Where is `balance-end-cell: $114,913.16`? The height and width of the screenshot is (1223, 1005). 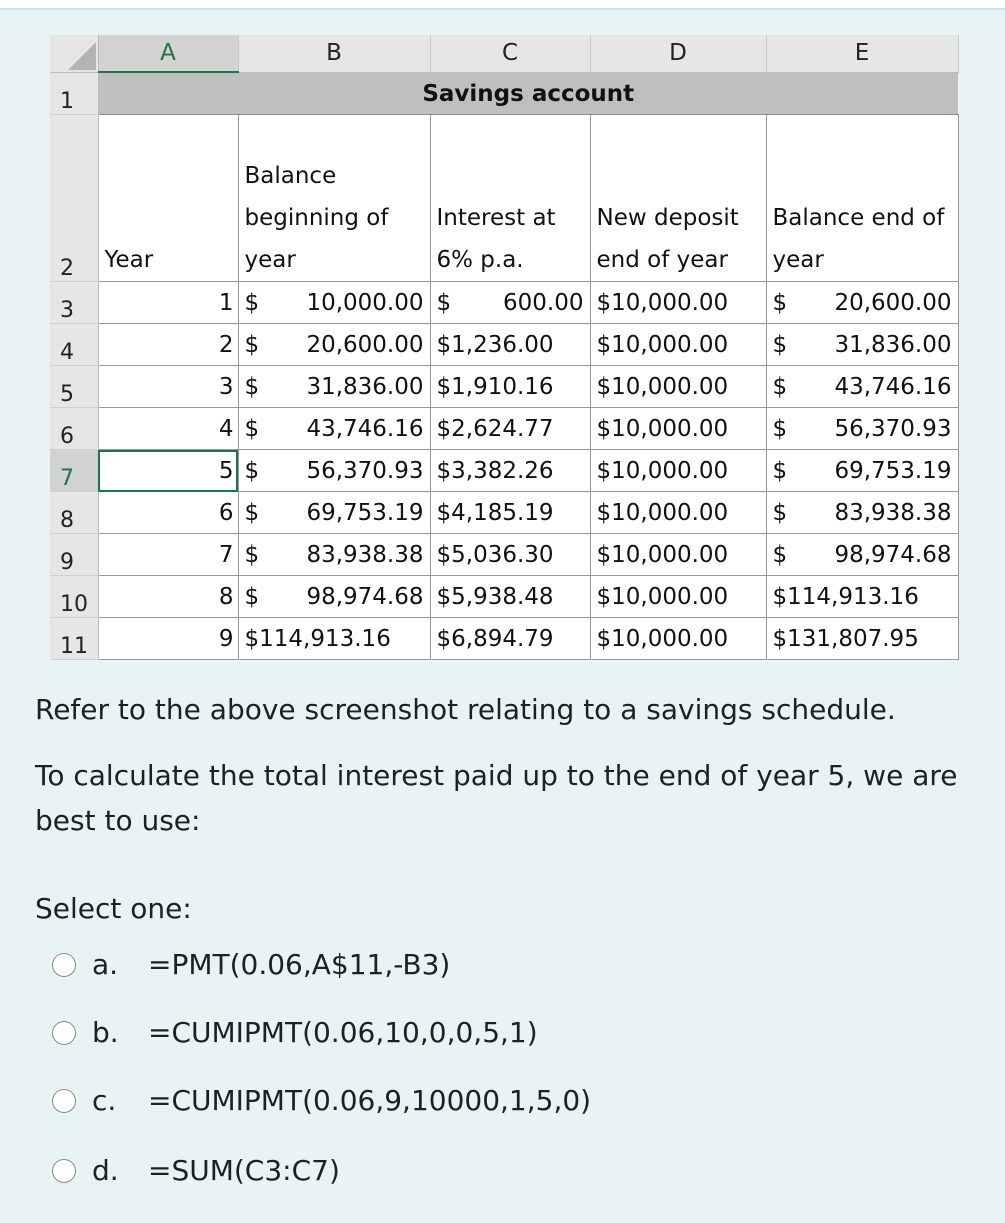 balance-end-cell: $114,913.16 is located at coordinates (862, 596).